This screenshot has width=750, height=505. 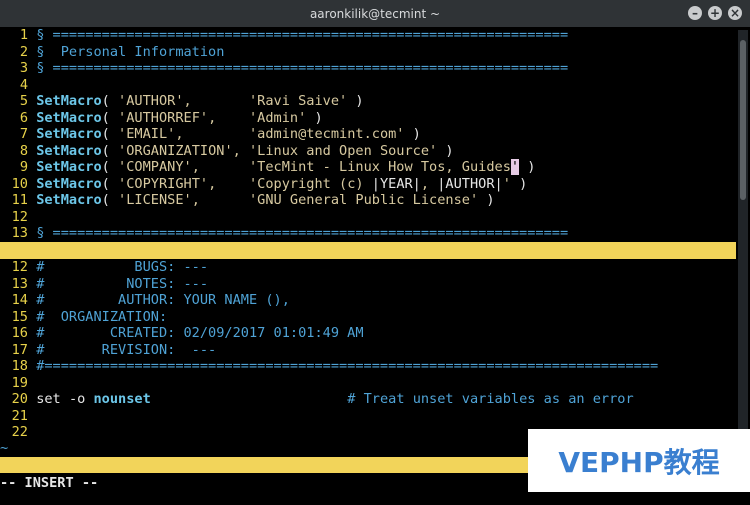 I want to click on line-number: 5, so click(x=23, y=101).